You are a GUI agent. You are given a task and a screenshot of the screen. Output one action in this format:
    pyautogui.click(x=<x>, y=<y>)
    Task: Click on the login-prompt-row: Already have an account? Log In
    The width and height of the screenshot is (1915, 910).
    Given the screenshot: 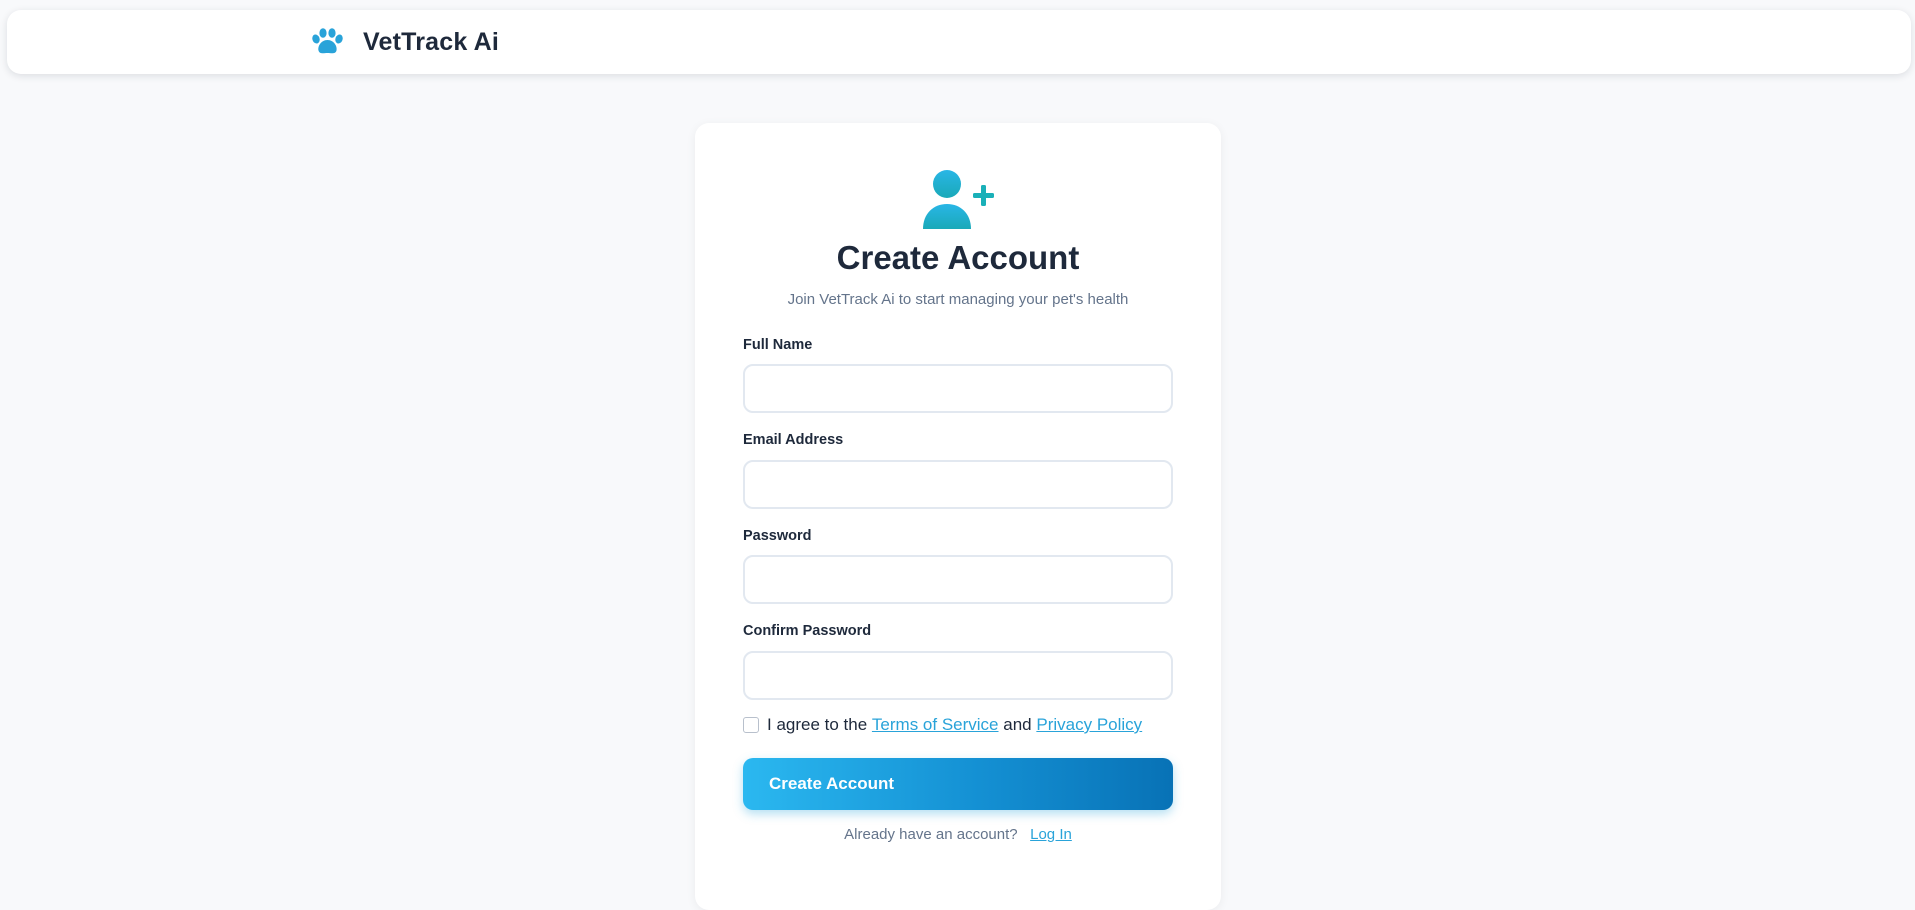 What is the action you would take?
    pyautogui.click(x=958, y=834)
    